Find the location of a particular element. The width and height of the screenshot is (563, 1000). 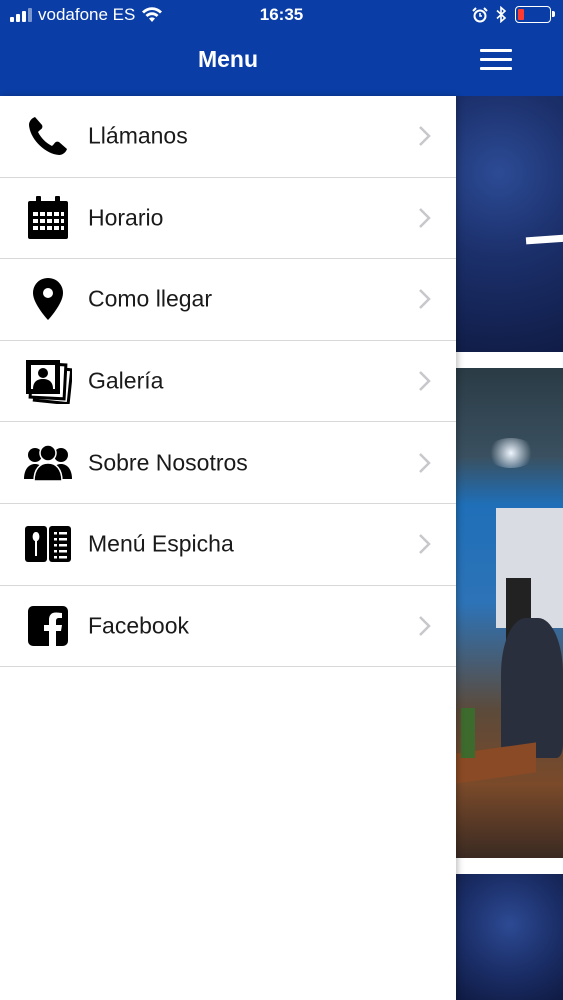

alarm-icon is located at coordinates (480, 14).